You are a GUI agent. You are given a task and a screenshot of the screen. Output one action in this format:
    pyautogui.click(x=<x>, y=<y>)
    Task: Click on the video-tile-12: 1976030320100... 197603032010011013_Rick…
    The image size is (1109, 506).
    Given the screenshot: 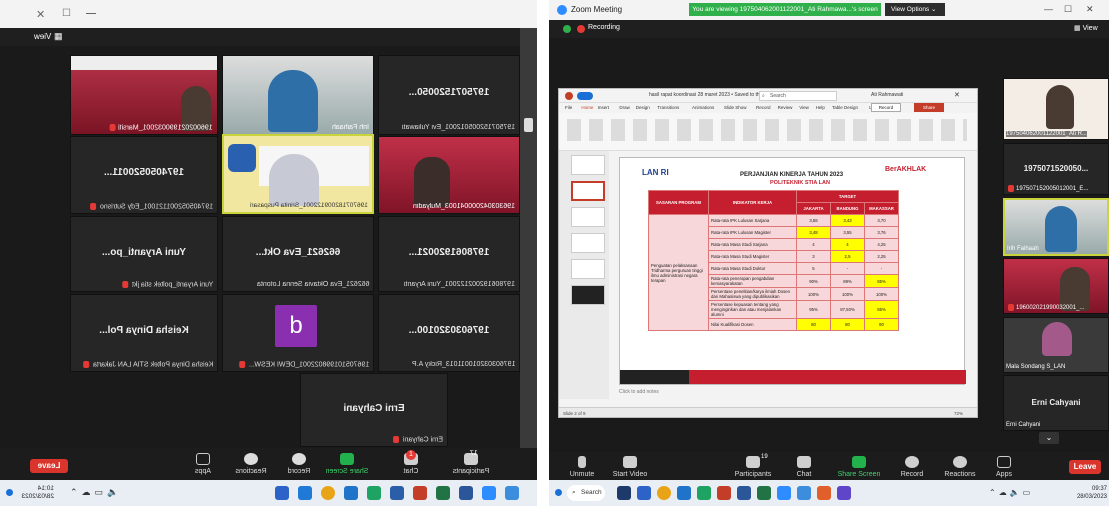 What is the action you would take?
    pyautogui.click(x=449, y=333)
    